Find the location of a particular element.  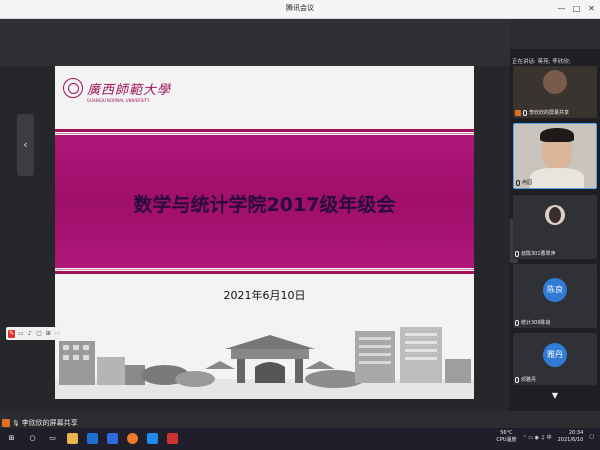

window-controls: — □ ✕ is located at coordinates (576, 8).